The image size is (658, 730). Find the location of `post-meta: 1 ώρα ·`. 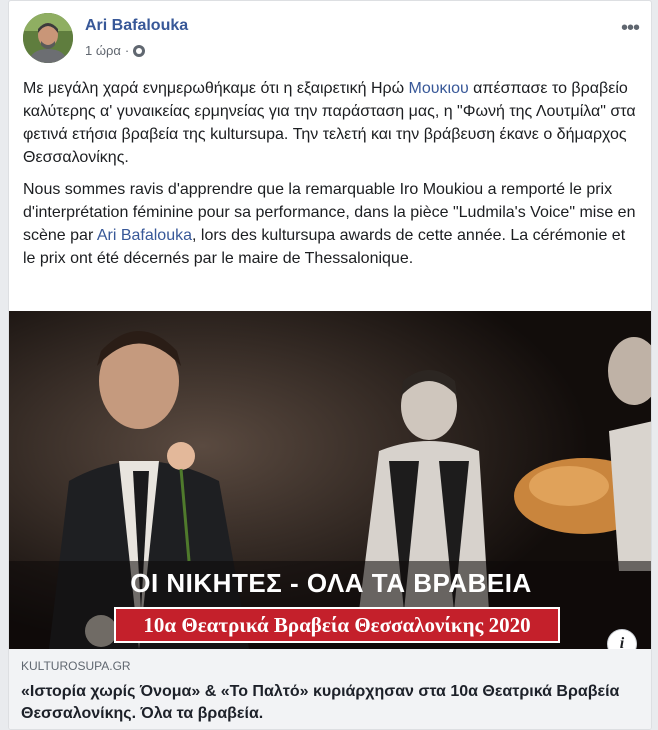

post-meta: 1 ώρα · is located at coordinates (115, 50).